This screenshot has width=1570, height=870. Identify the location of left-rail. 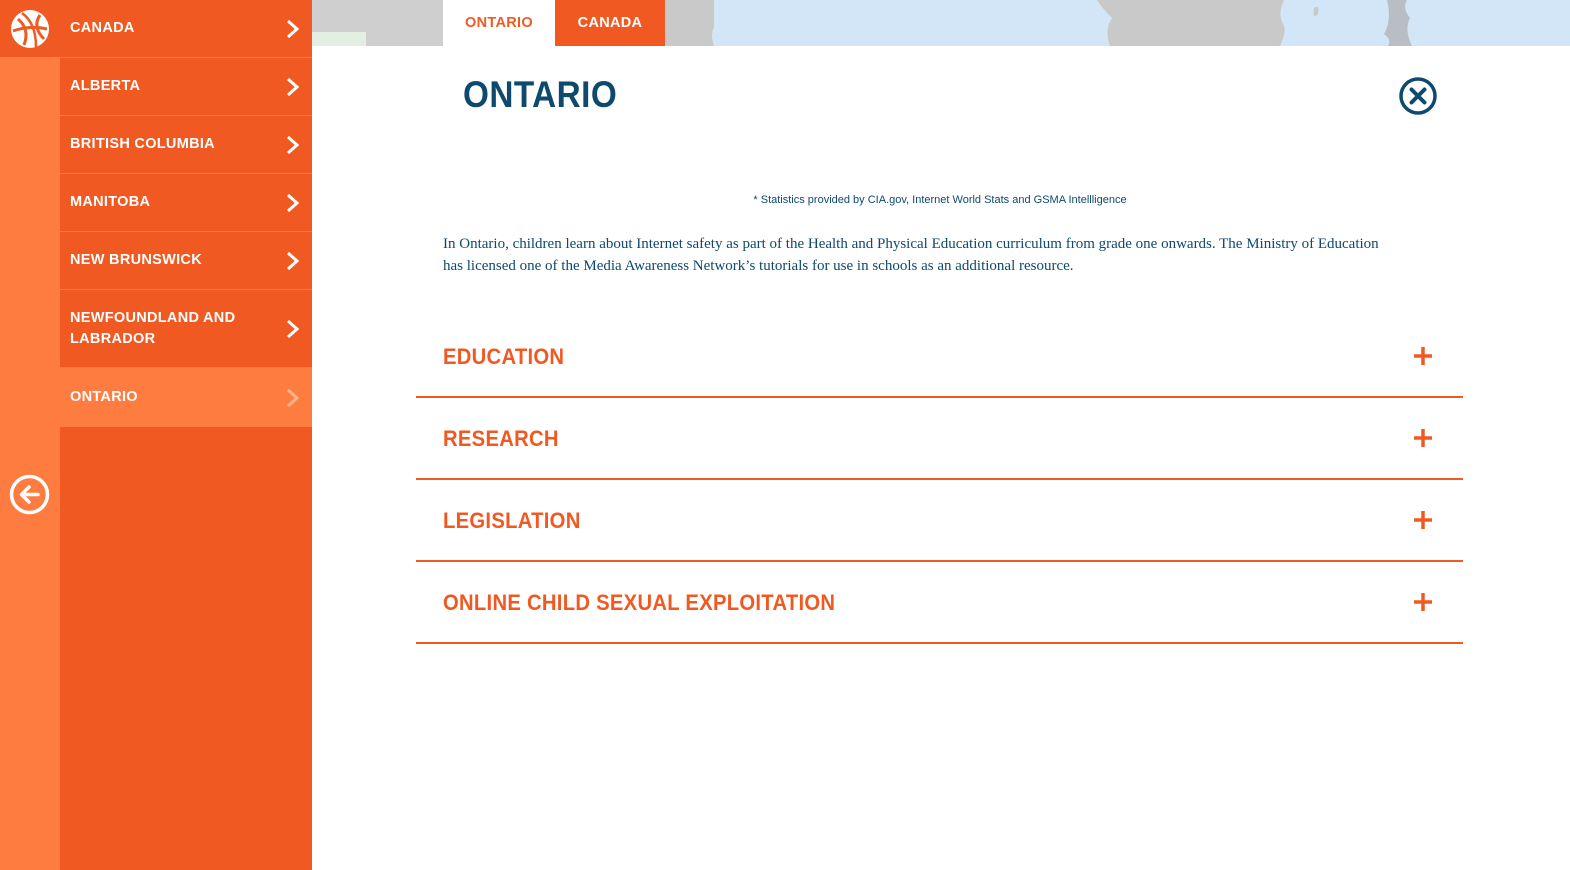
(30, 435).